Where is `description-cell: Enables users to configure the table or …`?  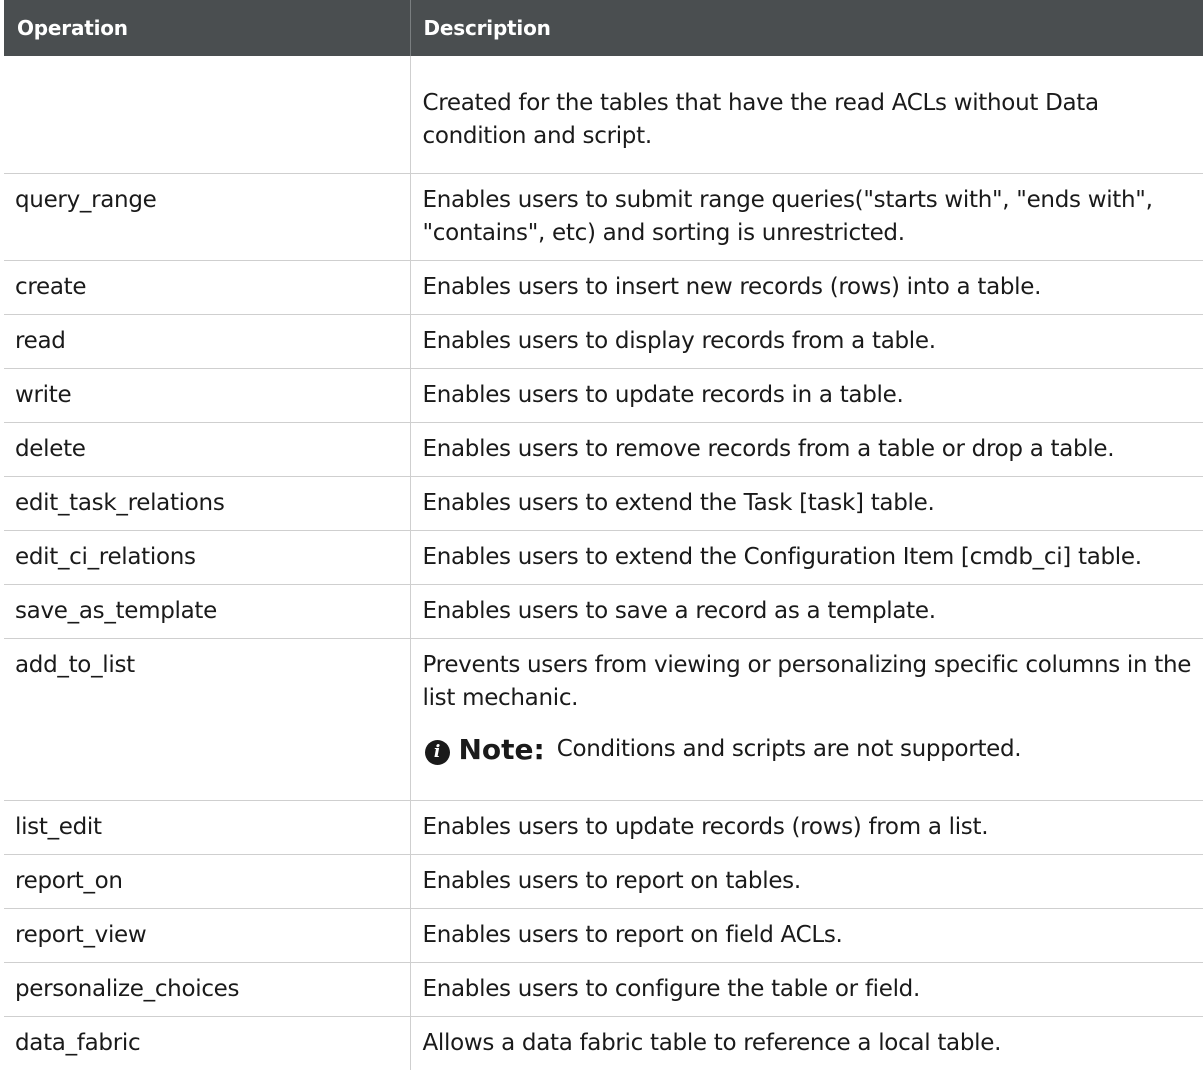 description-cell: Enables users to configure the table or … is located at coordinates (806, 989).